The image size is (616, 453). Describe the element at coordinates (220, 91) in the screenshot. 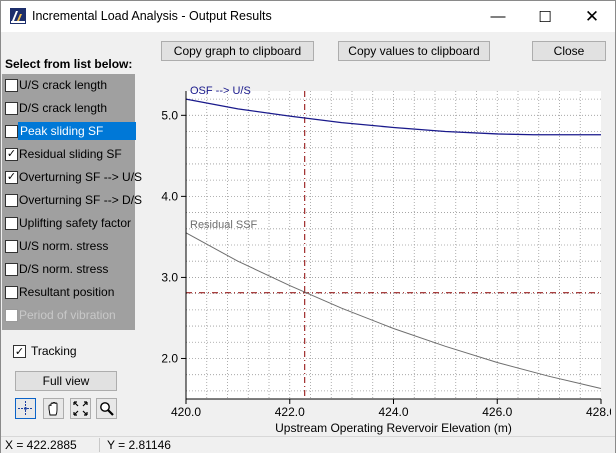

I see `series-label: OSF --> U/S` at that location.